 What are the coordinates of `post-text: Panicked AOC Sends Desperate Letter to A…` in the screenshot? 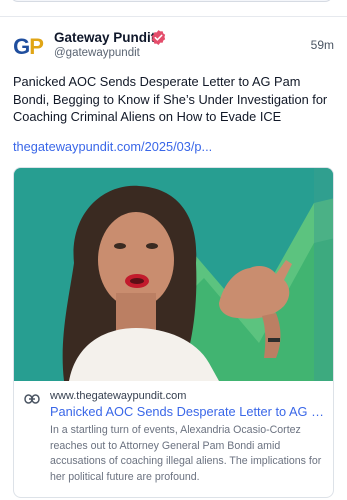 It's located at (170, 99).